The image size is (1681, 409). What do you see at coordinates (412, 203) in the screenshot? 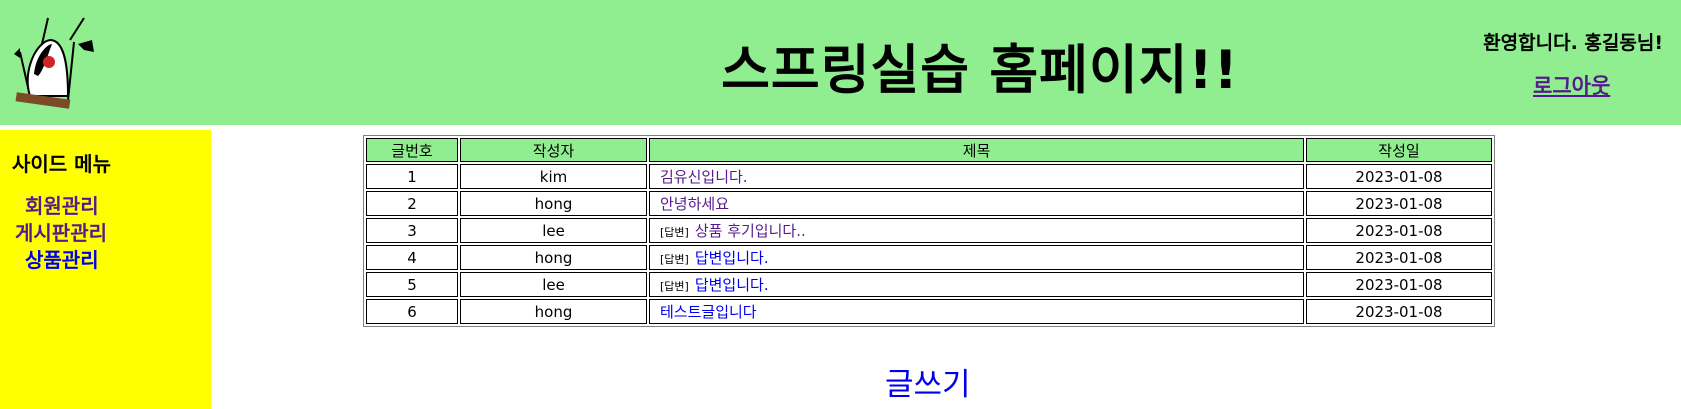
I see `cell-number: 2` at bounding box center [412, 203].